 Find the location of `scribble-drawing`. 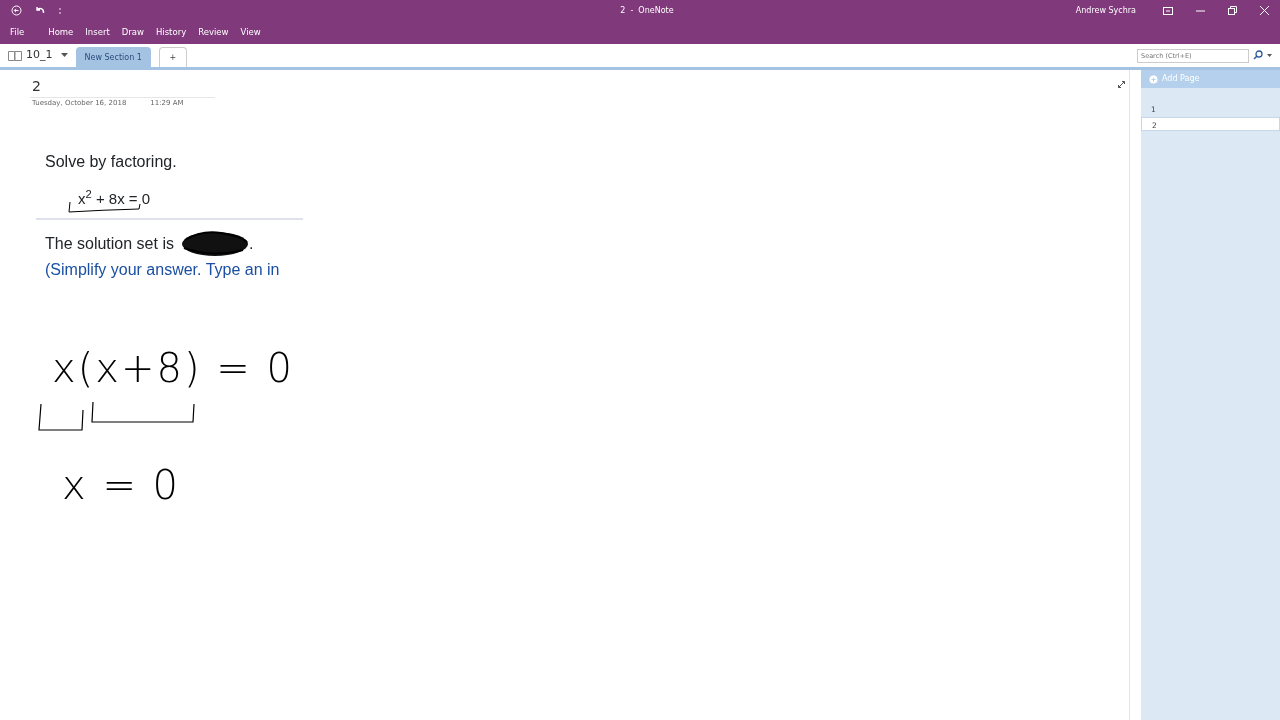

scribble-drawing is located at coordinates (214, 244).